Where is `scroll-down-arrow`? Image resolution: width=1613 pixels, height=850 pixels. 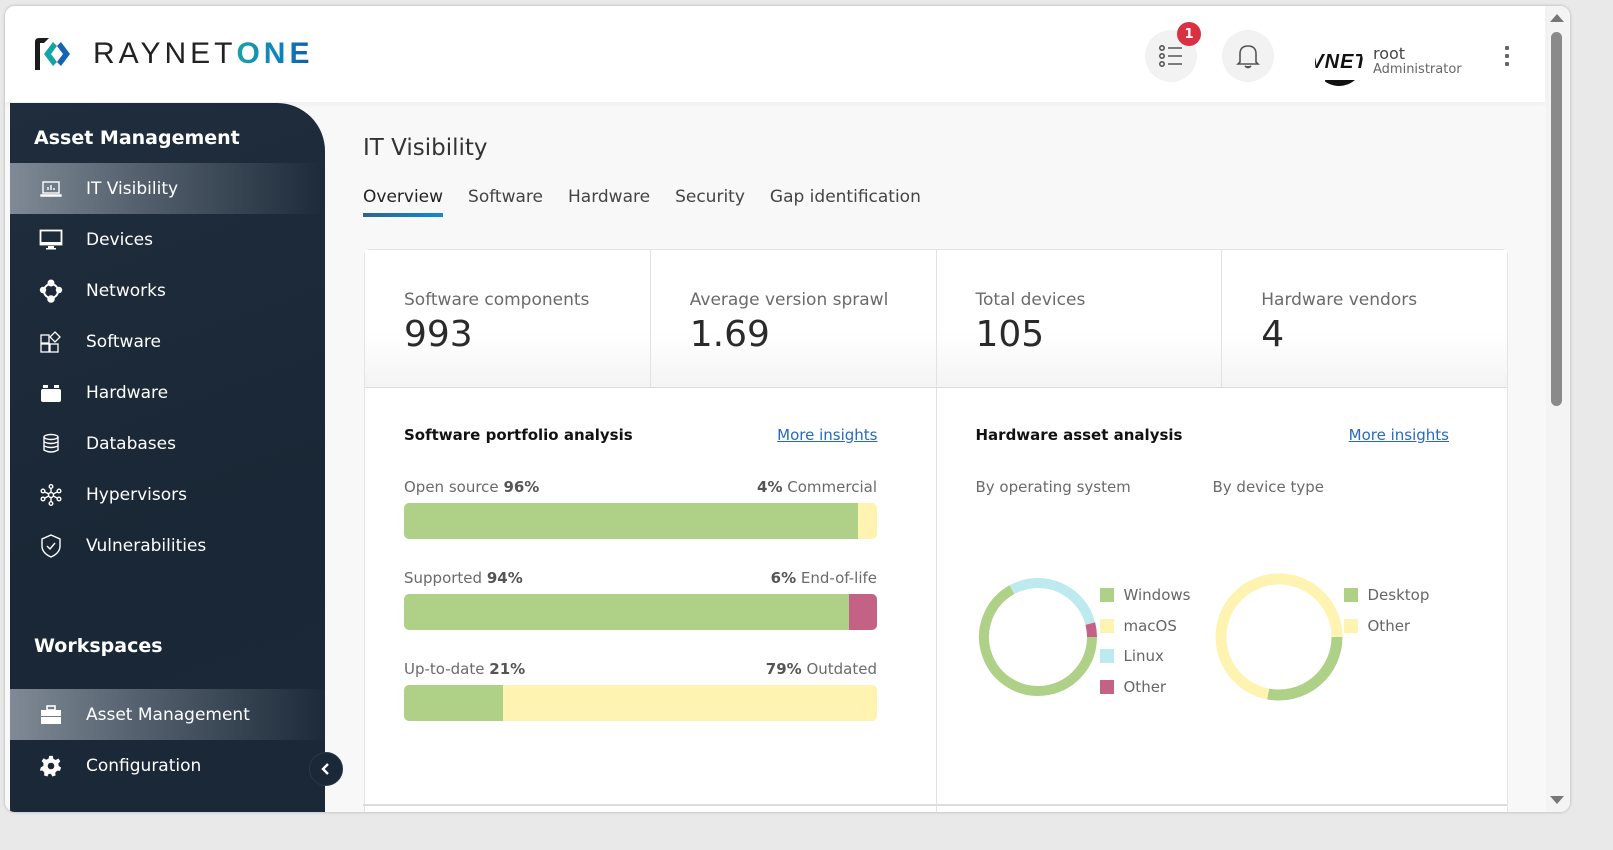
scroll-down-arrow is located at coordinates (1557, 800).